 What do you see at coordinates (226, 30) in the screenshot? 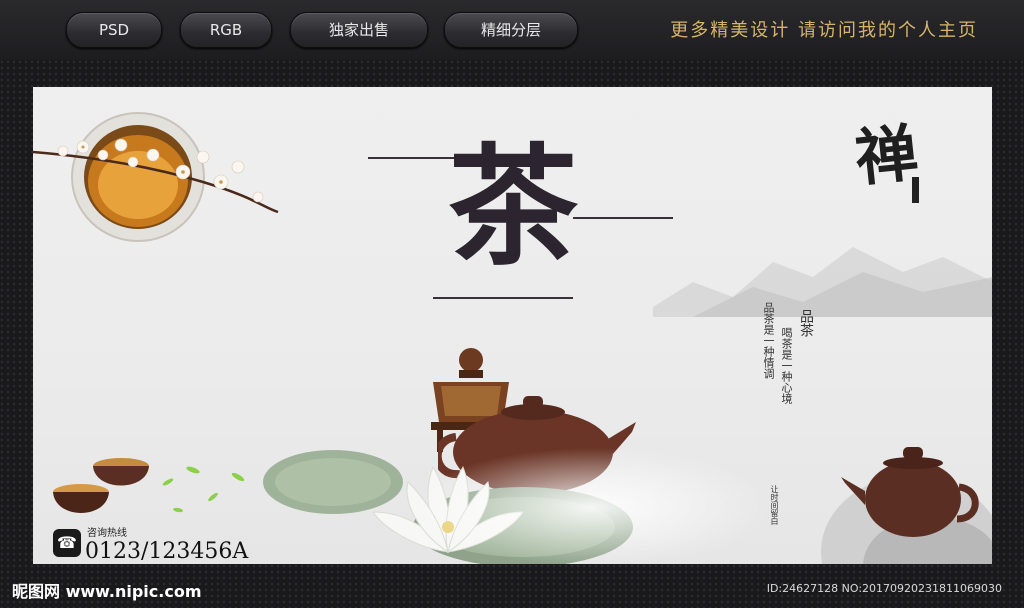
I see `rgb-badge: RGB` at bounding box center [226, 30].